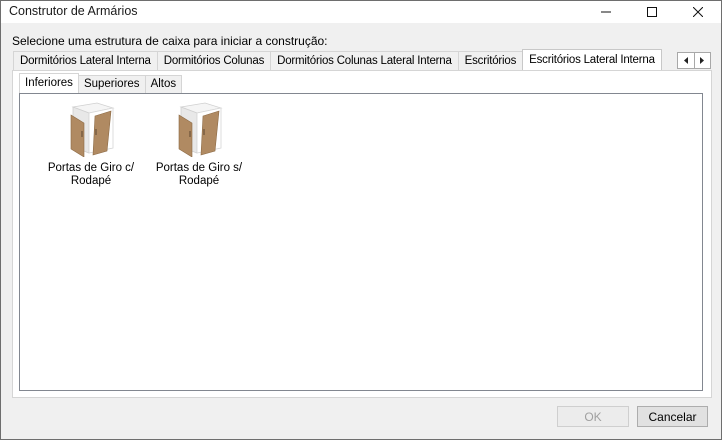 This screenshot has height=440, width=722. I want to click on structure-item-label-line1: Portas de Giro c/, so click(91, 168).